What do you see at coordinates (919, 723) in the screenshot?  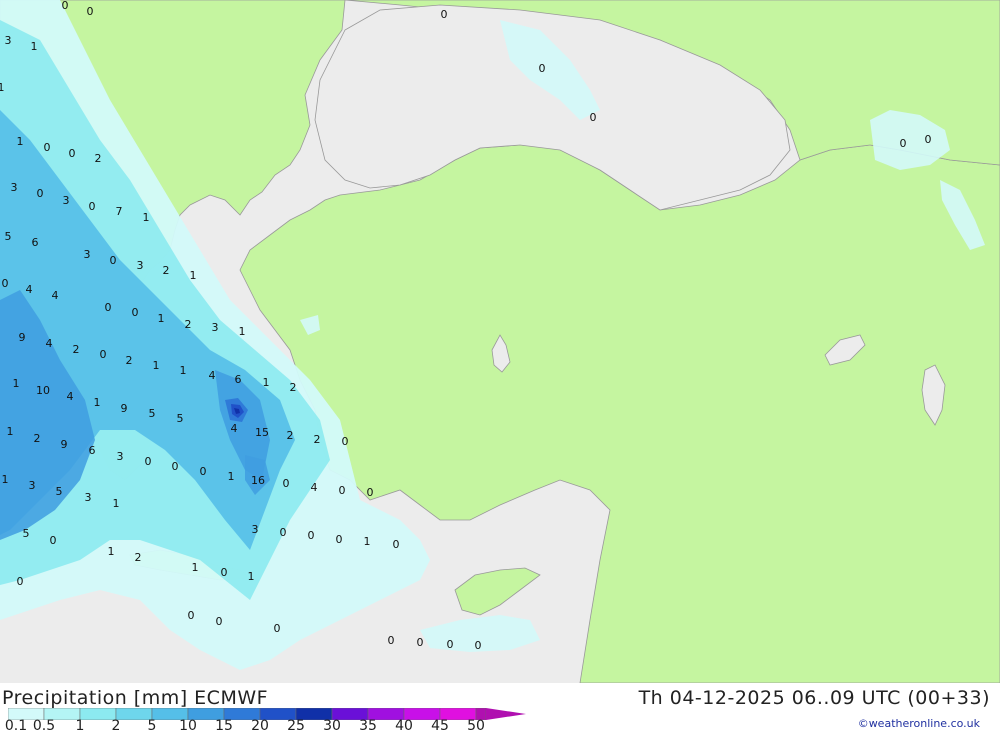 I see `credit-link: ©weatheronline.co.uk` at bounding box center [919, 723].